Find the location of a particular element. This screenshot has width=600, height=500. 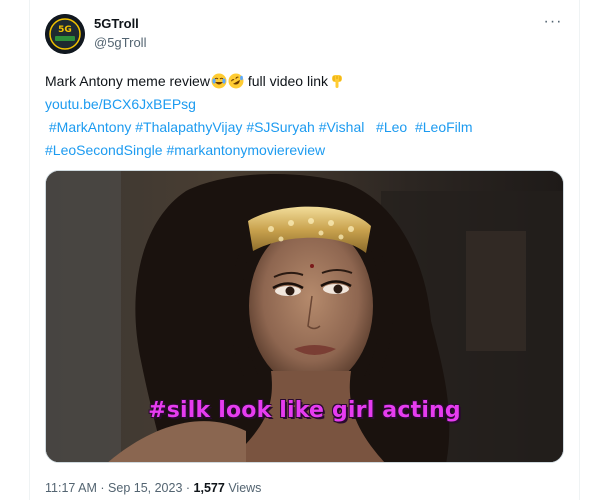

avatar: 5G is located at coordinates (65, 34).